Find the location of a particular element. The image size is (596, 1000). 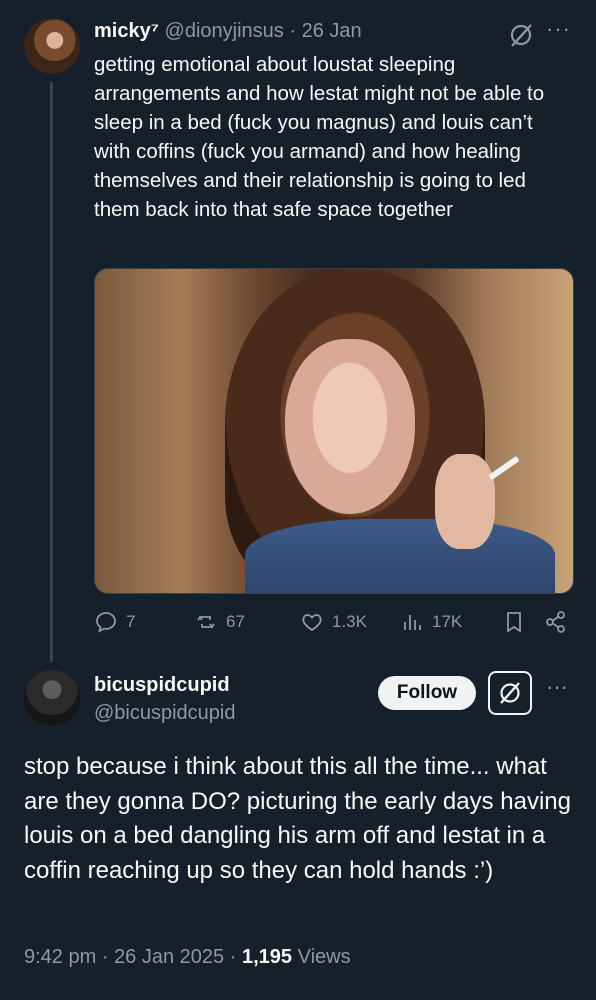

repost-icon is located at coordinates (206, 622).